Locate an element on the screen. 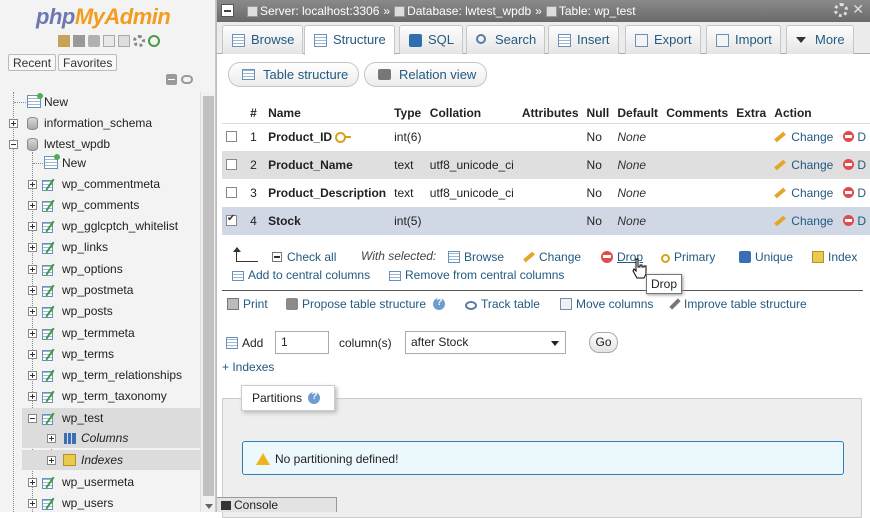 The height and width of the screenshot is (518, 870). tree-item-table: wp_postmeta is located at coordinates (100, 290).